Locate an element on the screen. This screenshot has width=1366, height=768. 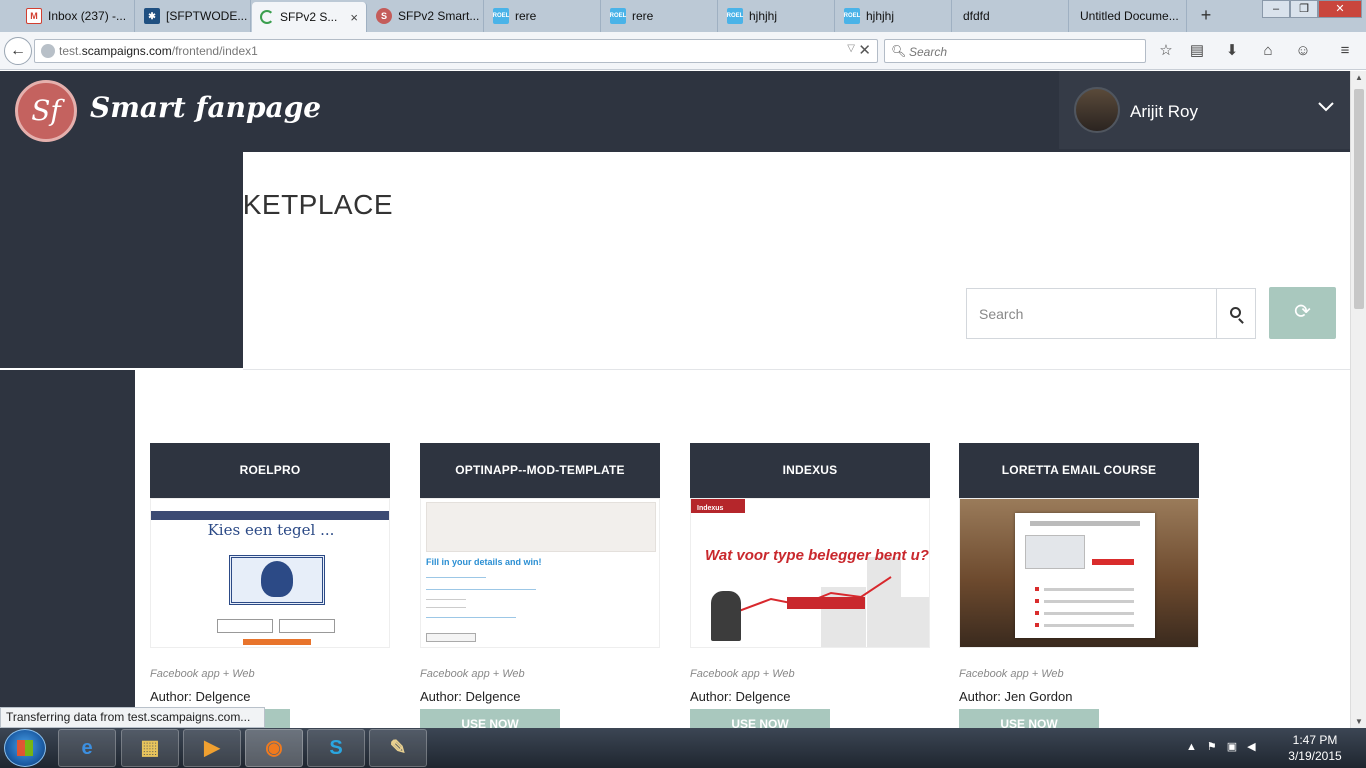
close-window-button: ✕ is located at coordinates (1340, 9).